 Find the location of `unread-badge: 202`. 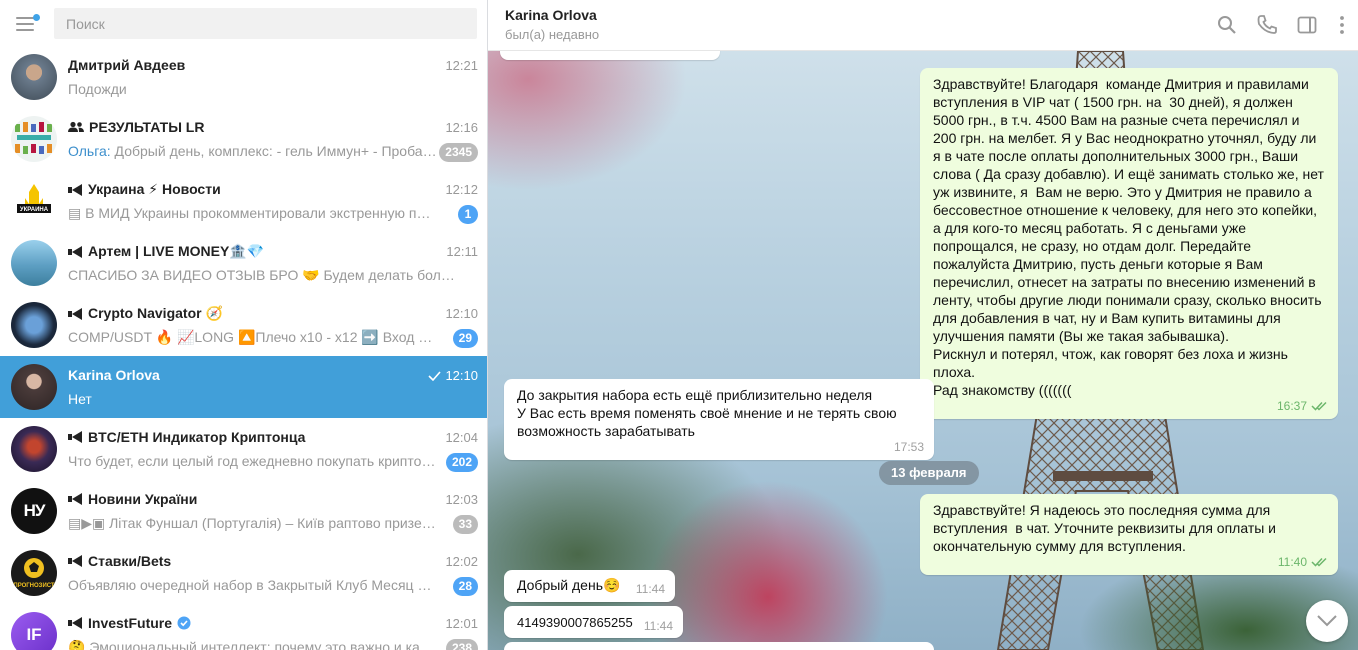

unread-badge: 202 is located at coordinates (461, 462).